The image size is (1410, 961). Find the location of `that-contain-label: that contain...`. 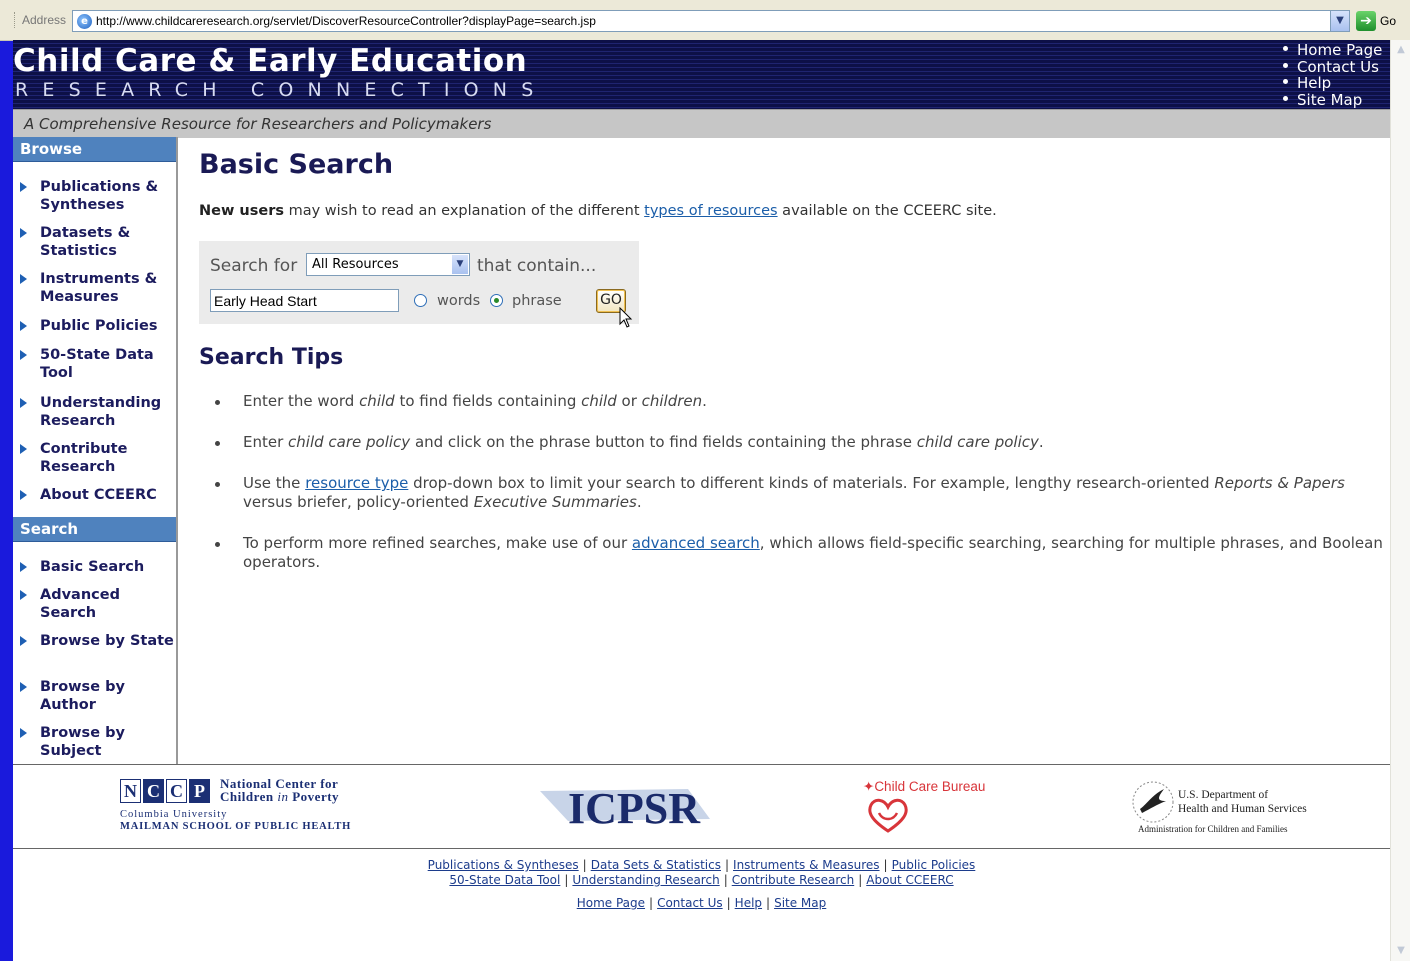

that-contain-label: that contain... is located at coordinates (537, 266).